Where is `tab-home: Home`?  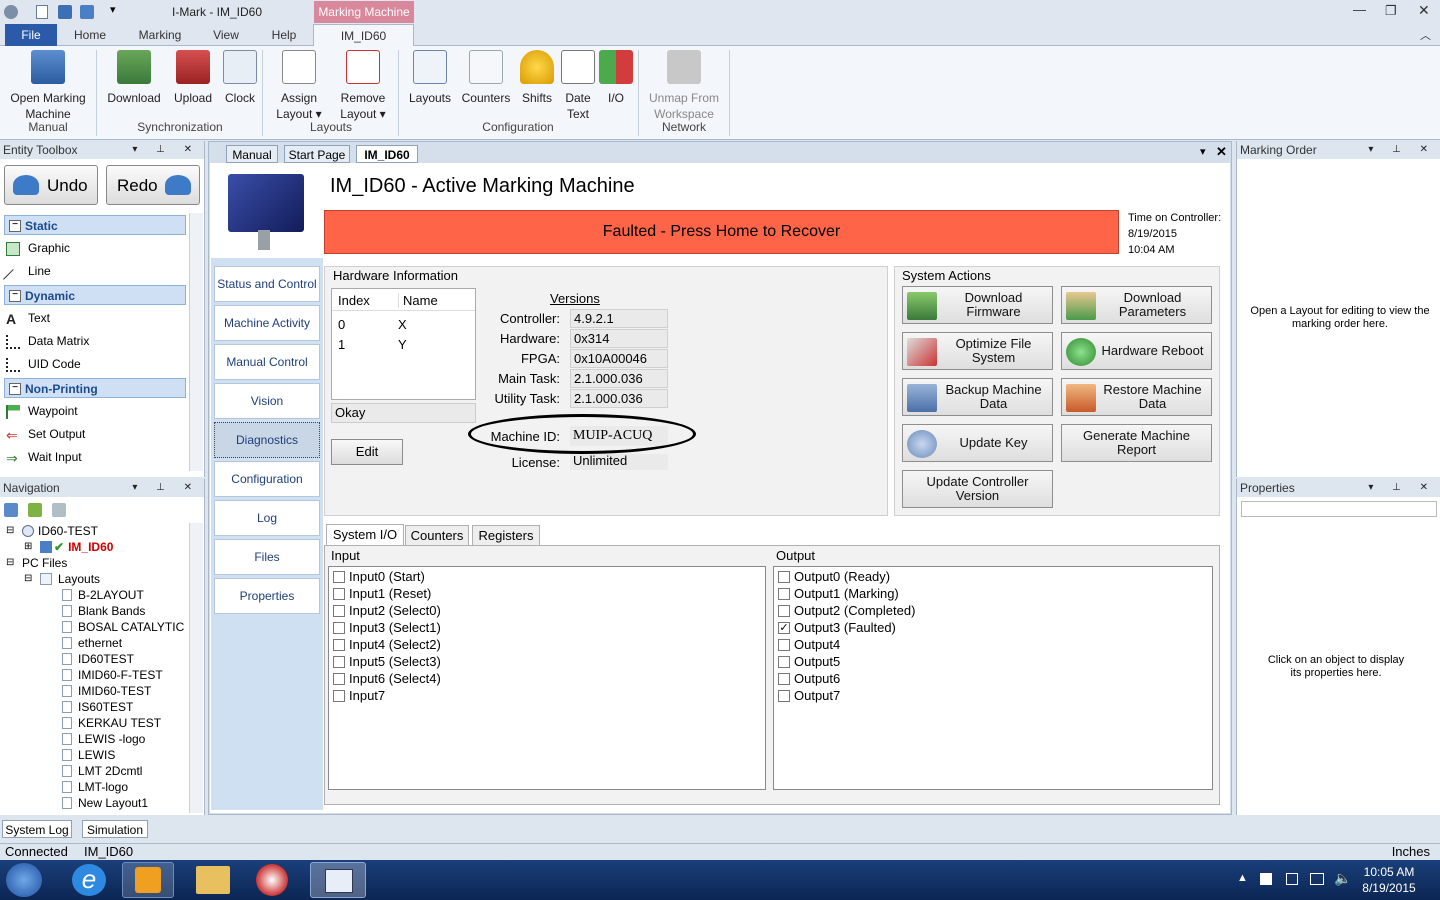 tab-home: Home is located at coordinates (90, 35).